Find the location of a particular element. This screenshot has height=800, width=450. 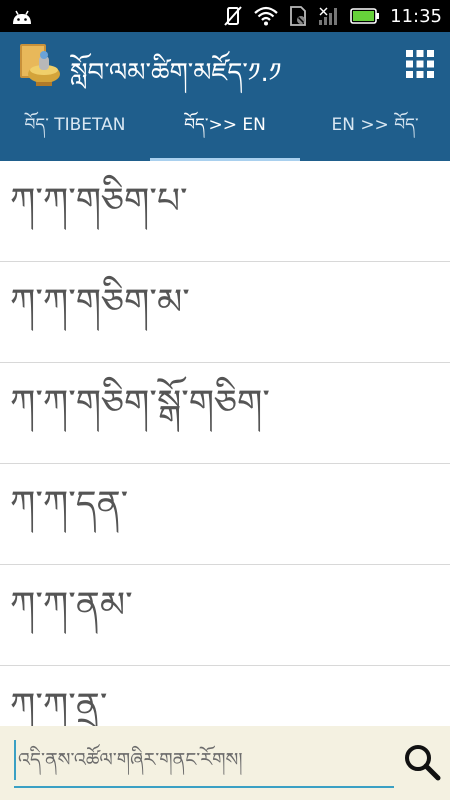

tab-tibetan: བོད་ TIBETAN is located at coordinates (75, 128).